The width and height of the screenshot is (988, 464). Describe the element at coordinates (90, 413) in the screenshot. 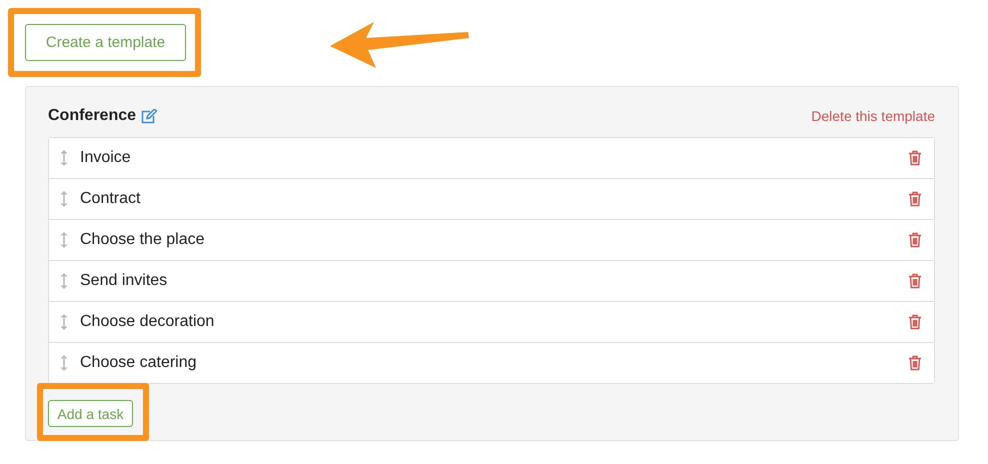

I see `add-task-button: Add a task` at that location.